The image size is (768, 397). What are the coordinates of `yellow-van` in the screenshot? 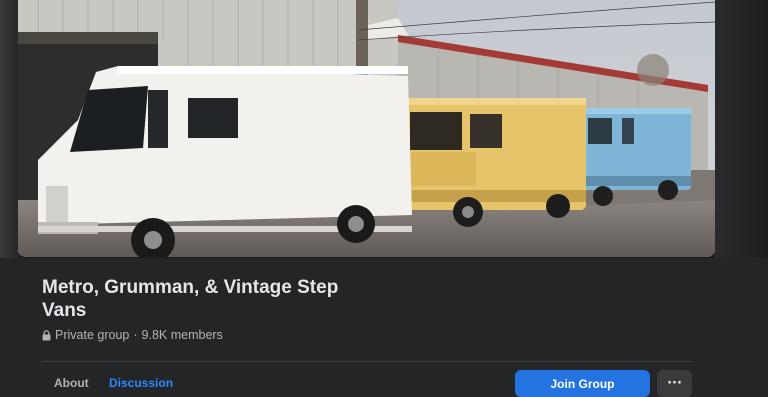 It's located at (496, 162).